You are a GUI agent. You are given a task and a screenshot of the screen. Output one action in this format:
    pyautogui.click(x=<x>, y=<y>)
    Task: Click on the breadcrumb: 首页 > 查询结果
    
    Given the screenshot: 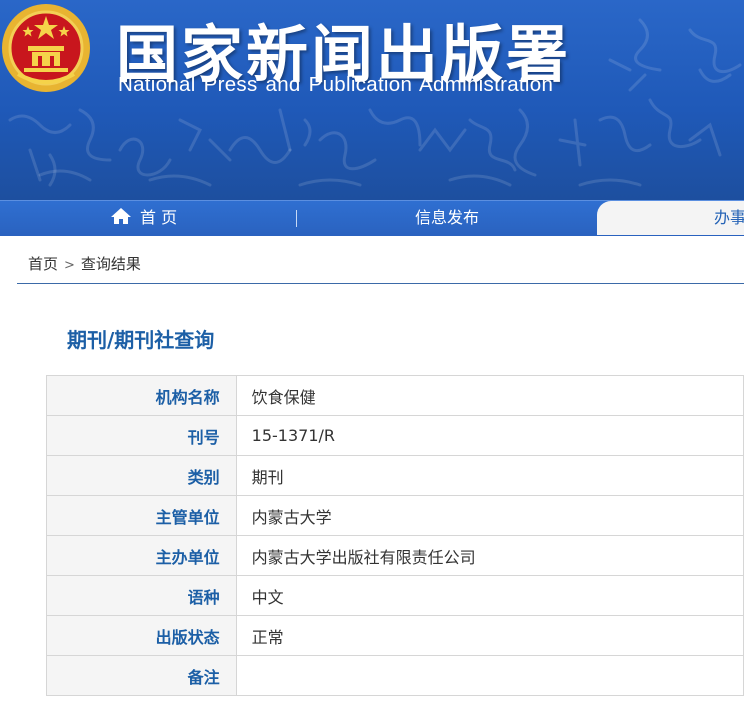 What is the action you would take?
    pyautogui.click(x=84, y=263)
    